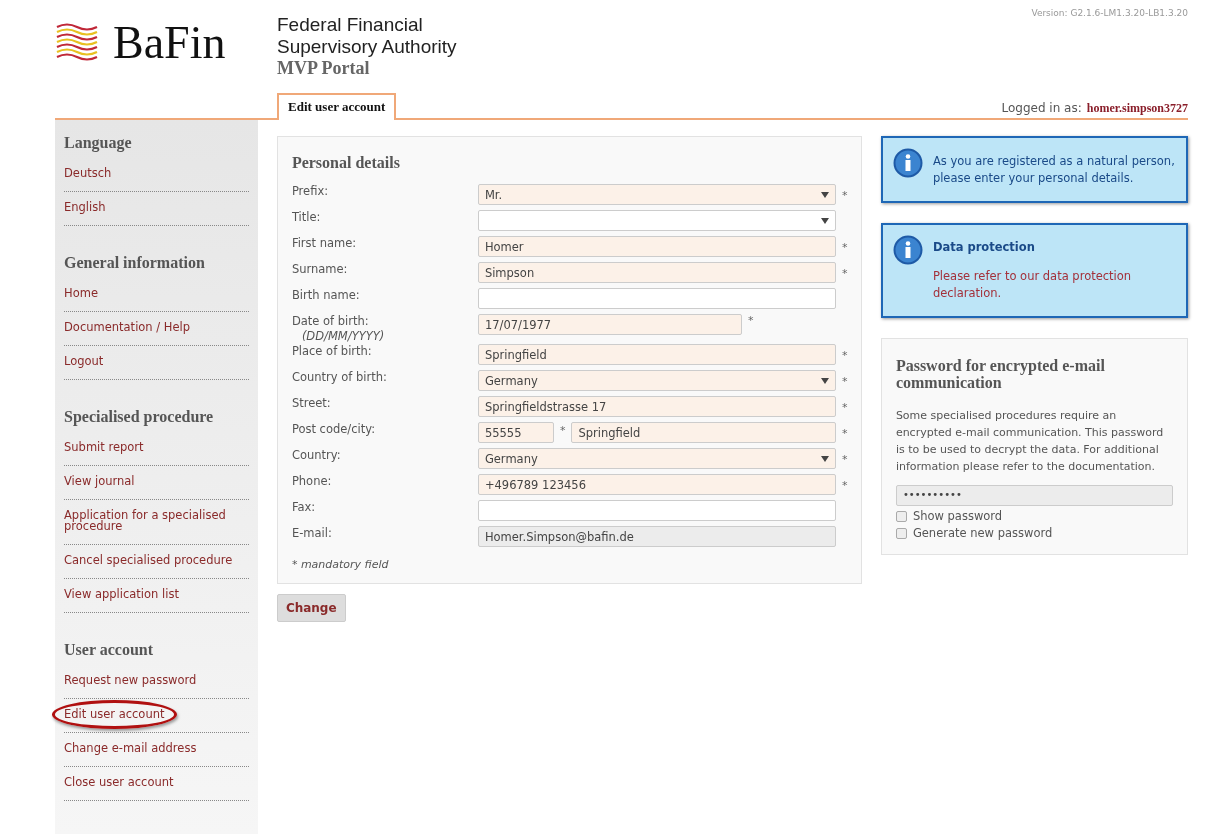 The width and height of the screenshot is (1209, 834). I want to click on sidebar-link: View application list, so click(156, 594).